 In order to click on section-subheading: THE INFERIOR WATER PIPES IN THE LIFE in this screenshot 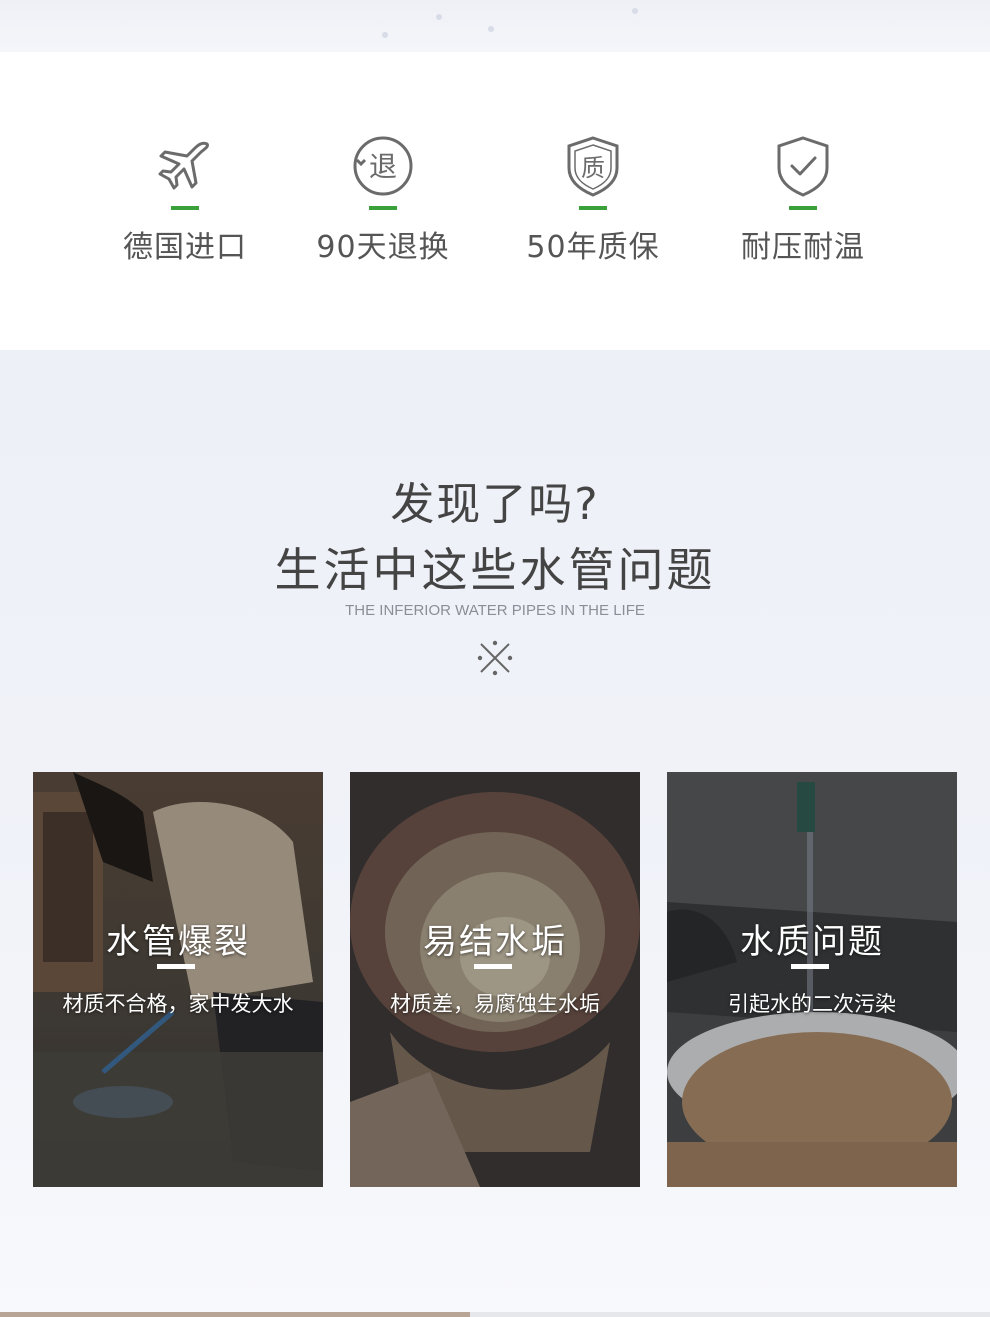, I will do `click(495, 610)`.